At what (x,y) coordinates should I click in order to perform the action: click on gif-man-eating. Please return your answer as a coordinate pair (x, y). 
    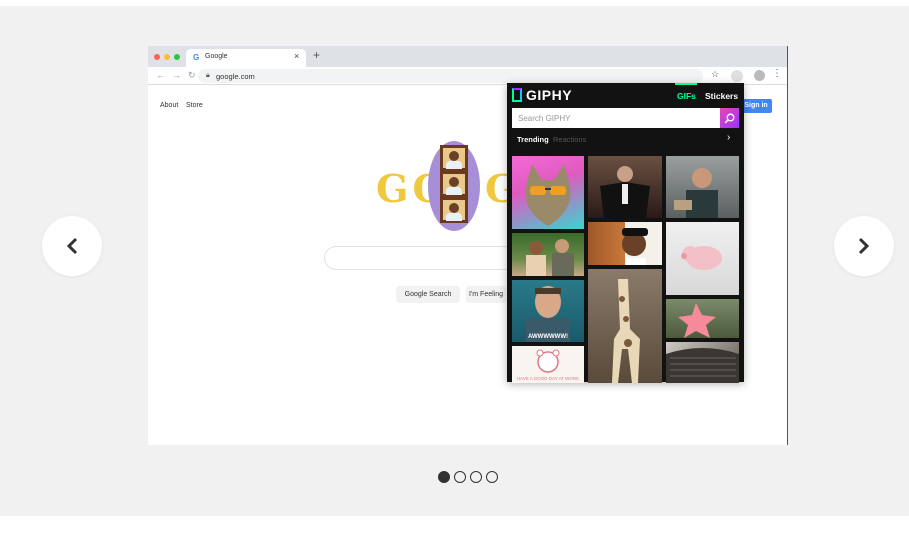
    Looking at the image, I should click on (702, 187).